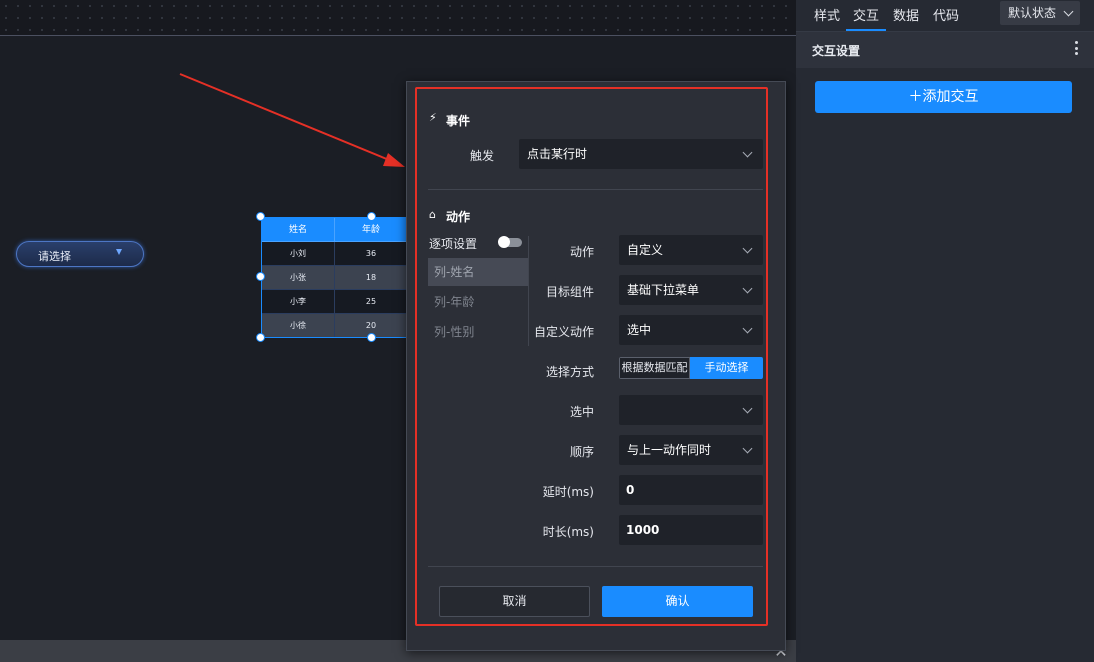 The height and width of the screenshot is (662, 1094). I want to click on select-mode-manual: 手动选择, so click(726, 368).